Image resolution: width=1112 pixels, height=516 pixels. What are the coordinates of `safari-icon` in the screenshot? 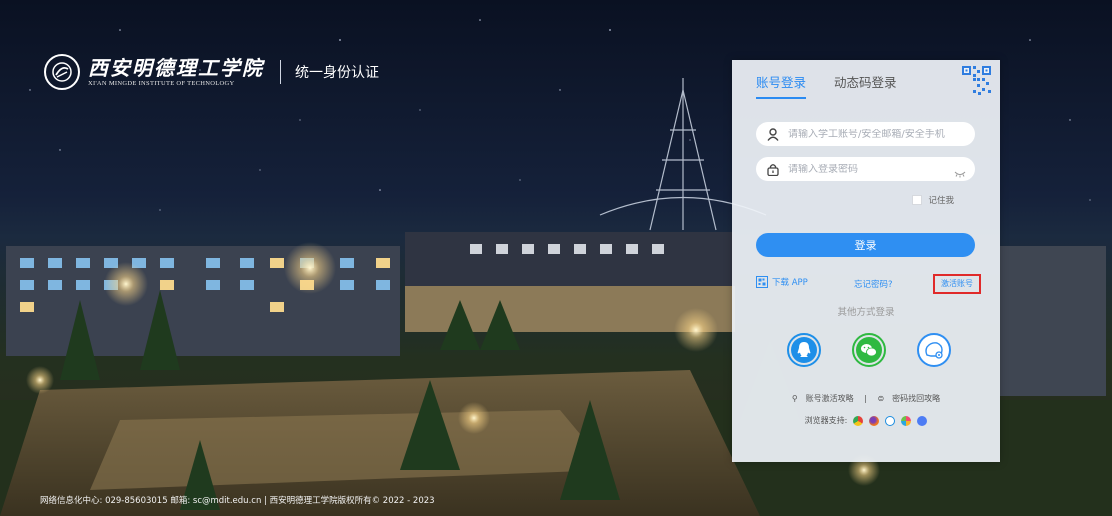 It's located at (906, 420).